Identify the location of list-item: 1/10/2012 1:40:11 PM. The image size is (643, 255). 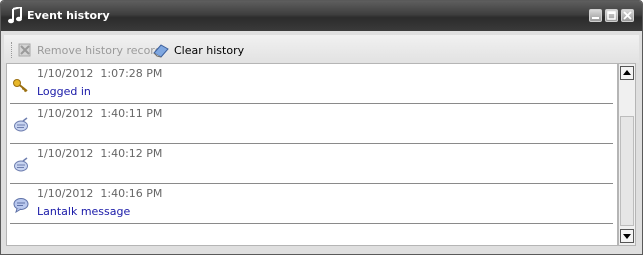
(310, 124).